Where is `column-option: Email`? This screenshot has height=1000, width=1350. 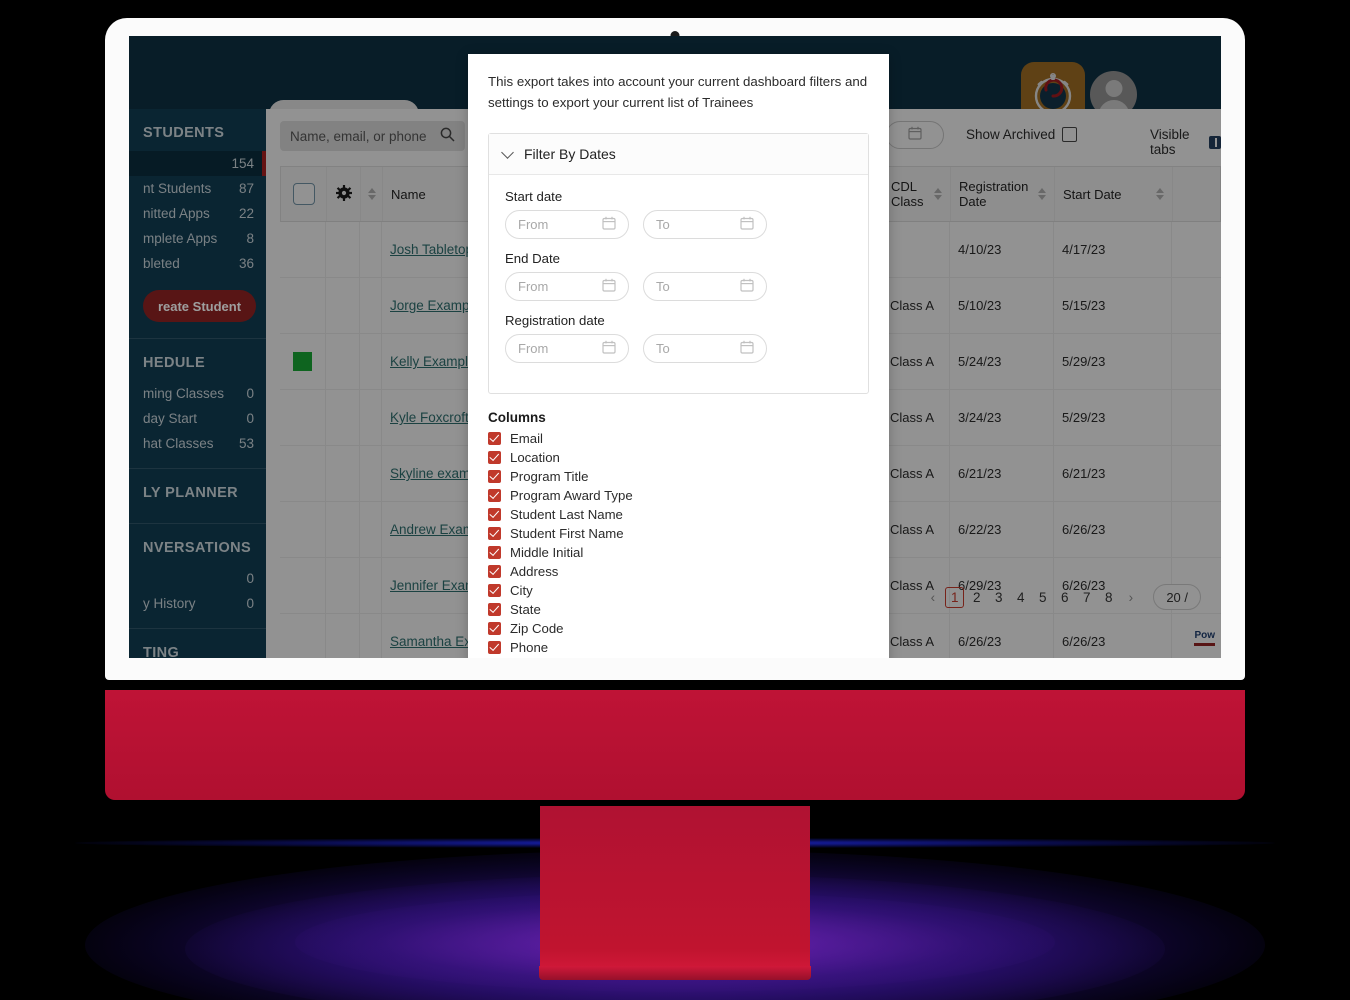
column-option: Email is located at coordinates (678, 438).